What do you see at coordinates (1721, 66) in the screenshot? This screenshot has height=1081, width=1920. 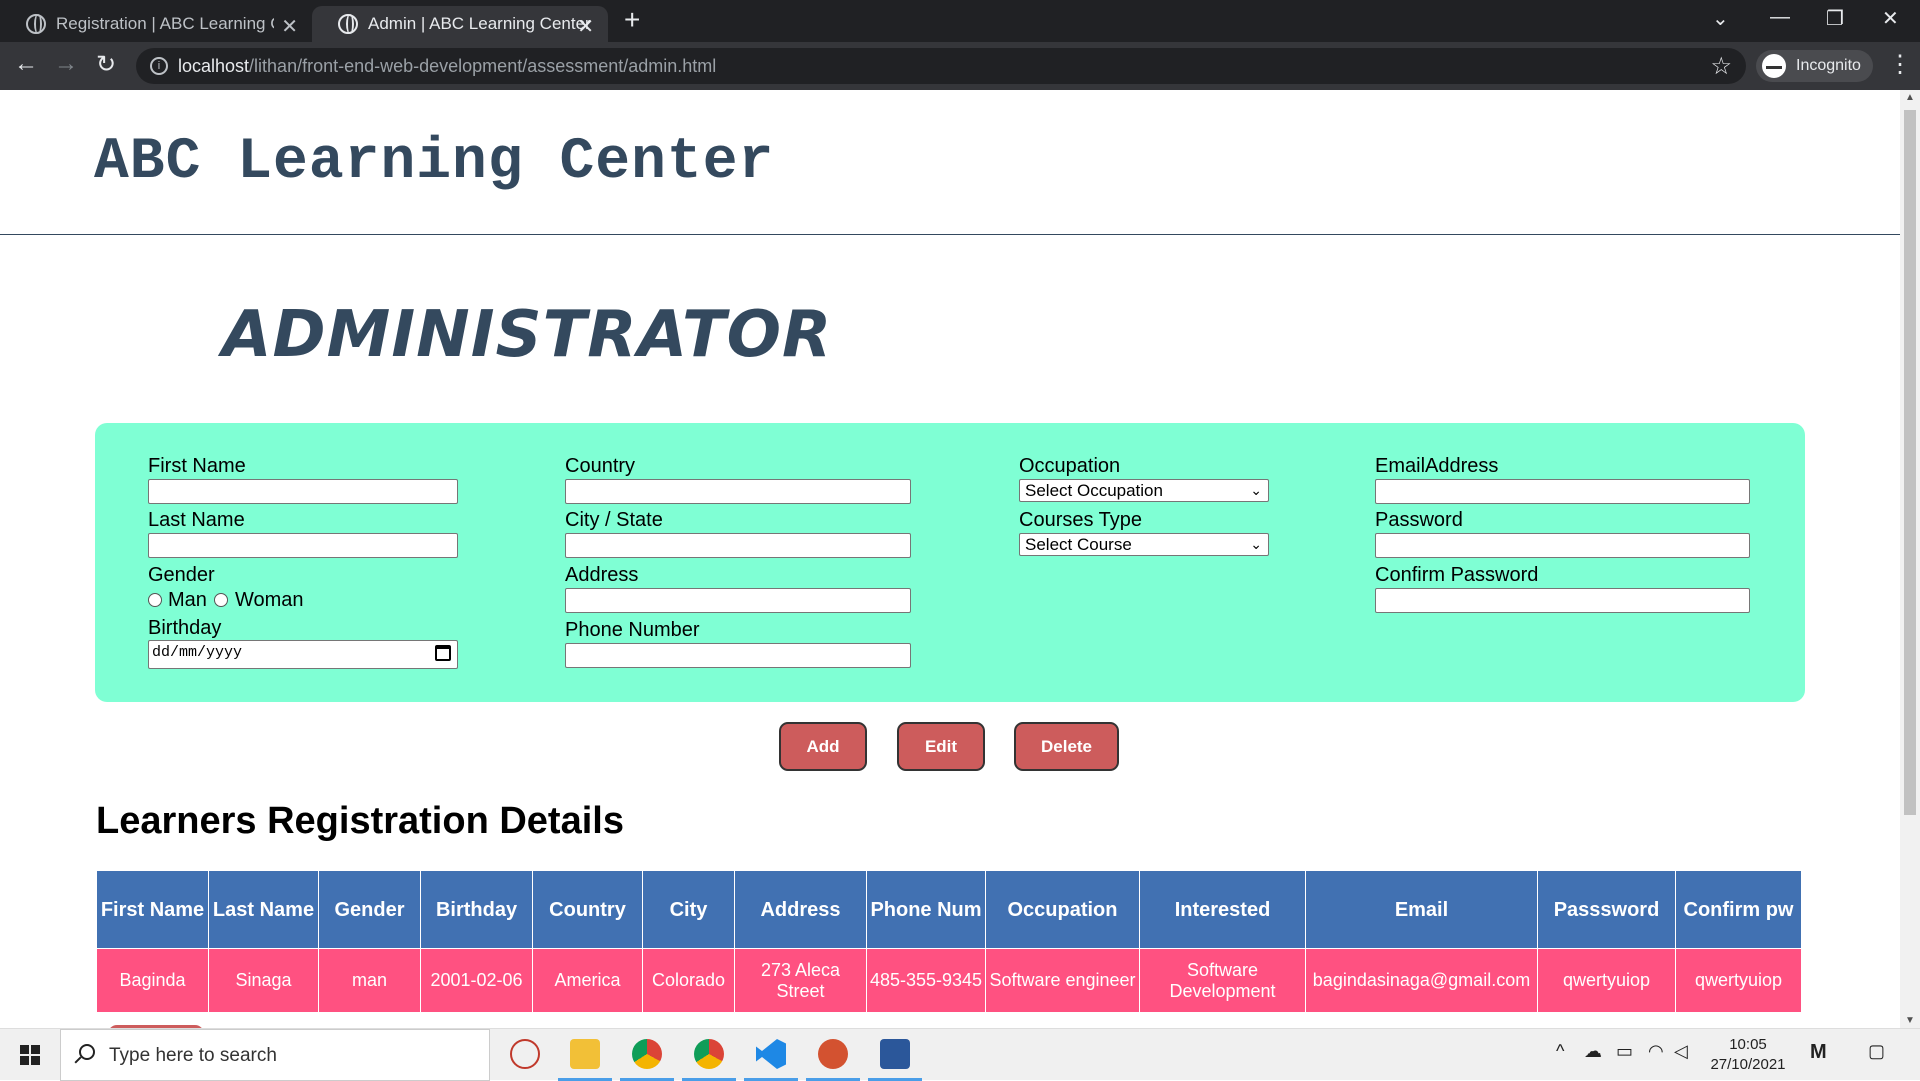 I see `bookmark-star-icon: ☆` at bounding box center [1721, 66].